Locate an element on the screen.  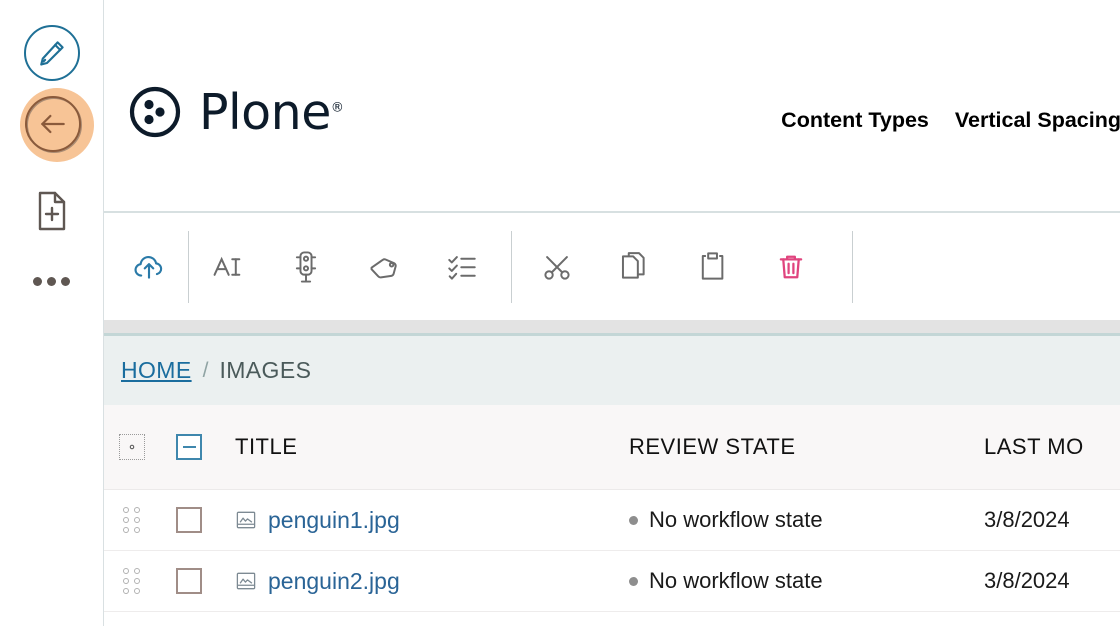
rename-button is located at coordinates (228, 267).